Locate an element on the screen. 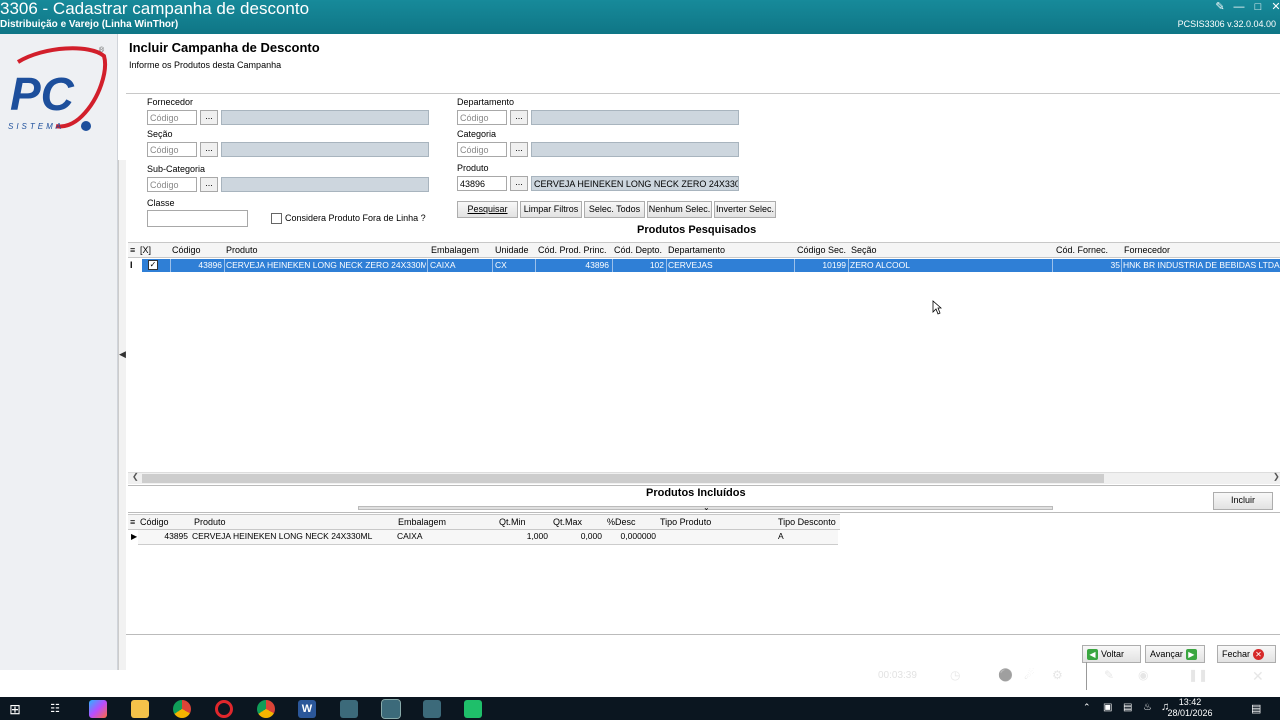 The width and height of the screenshot is (1280, 720). tray-network-icon: ▤ is located at coordinates (1127, 707).